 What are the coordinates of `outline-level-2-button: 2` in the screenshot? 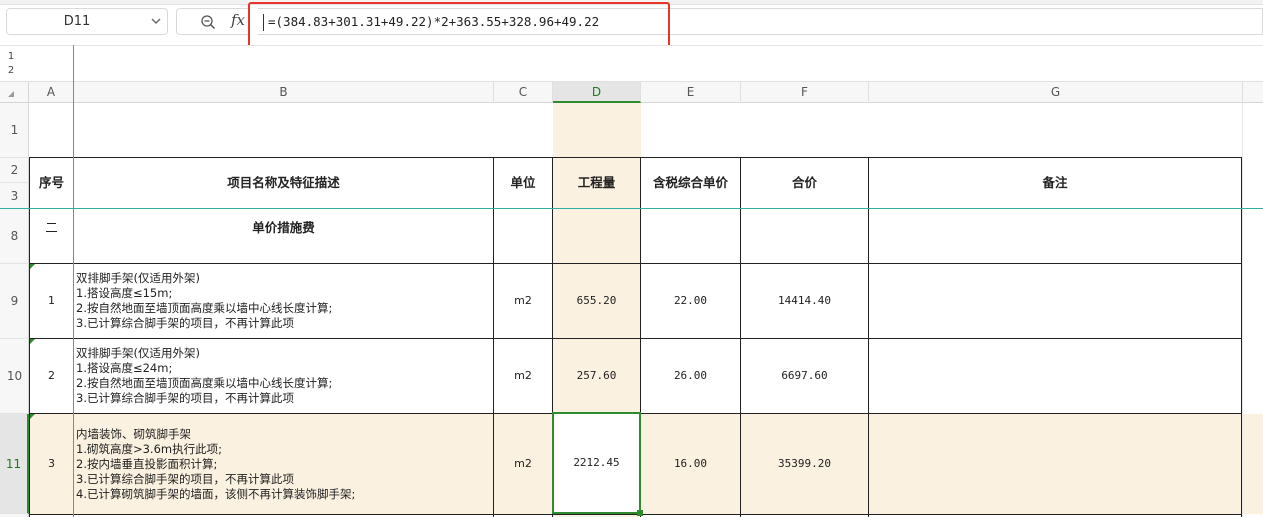 It's located at (11, 70).